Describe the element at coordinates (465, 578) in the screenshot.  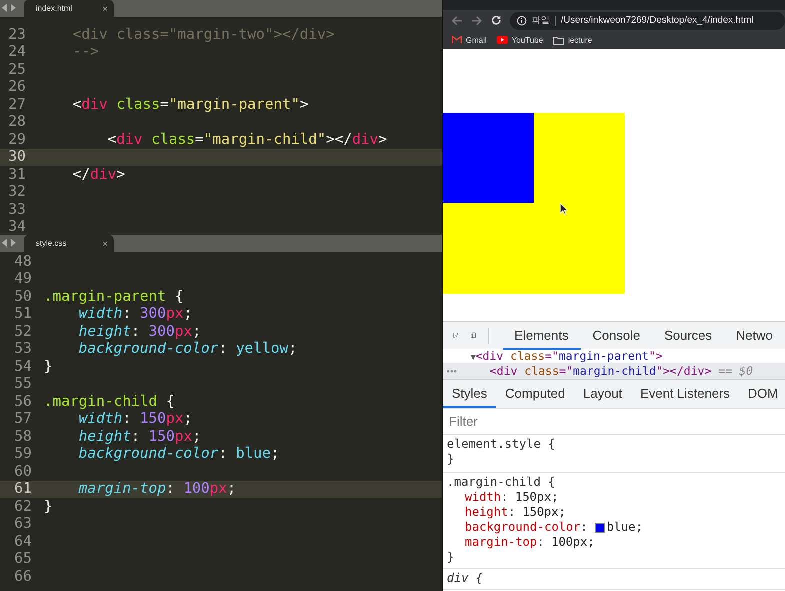
I see `rule-selector: div {` at that location.